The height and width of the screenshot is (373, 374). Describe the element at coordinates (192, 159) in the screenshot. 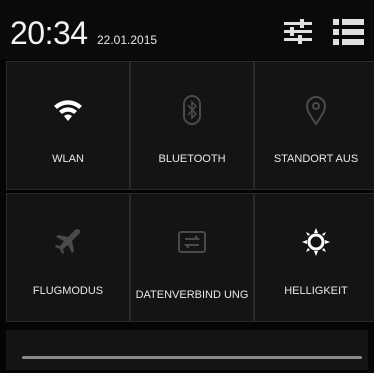

I see `tile-label: BLUETOOTH` at that location.